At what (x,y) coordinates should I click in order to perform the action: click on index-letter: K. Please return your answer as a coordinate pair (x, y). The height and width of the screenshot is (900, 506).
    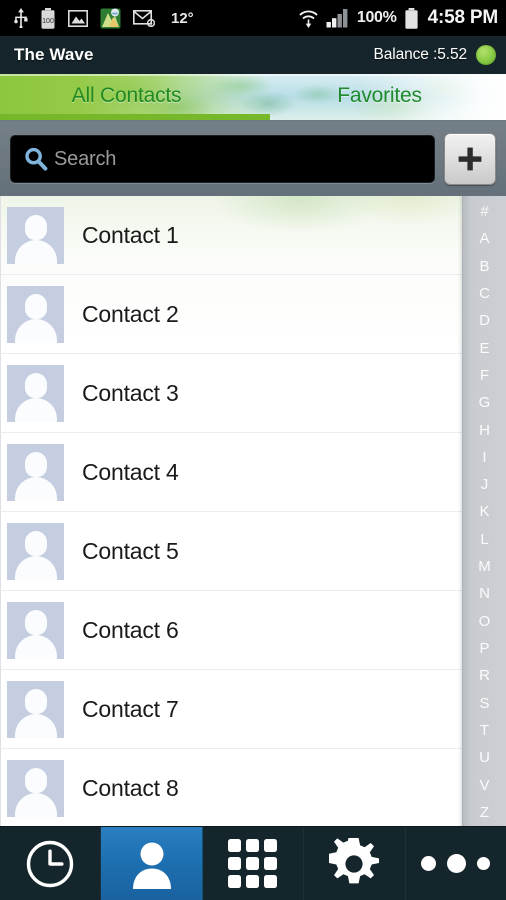
    Looking at the image, I should click on (484, 511).